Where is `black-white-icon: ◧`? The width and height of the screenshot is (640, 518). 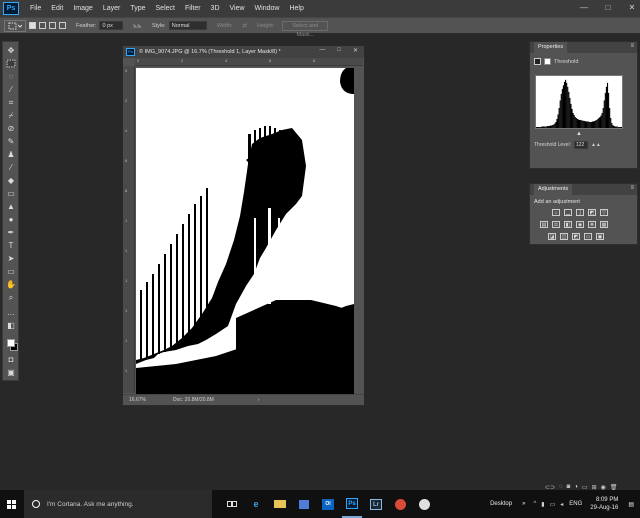 black-white-icon: ◧ is located at coordinates (568, 224).